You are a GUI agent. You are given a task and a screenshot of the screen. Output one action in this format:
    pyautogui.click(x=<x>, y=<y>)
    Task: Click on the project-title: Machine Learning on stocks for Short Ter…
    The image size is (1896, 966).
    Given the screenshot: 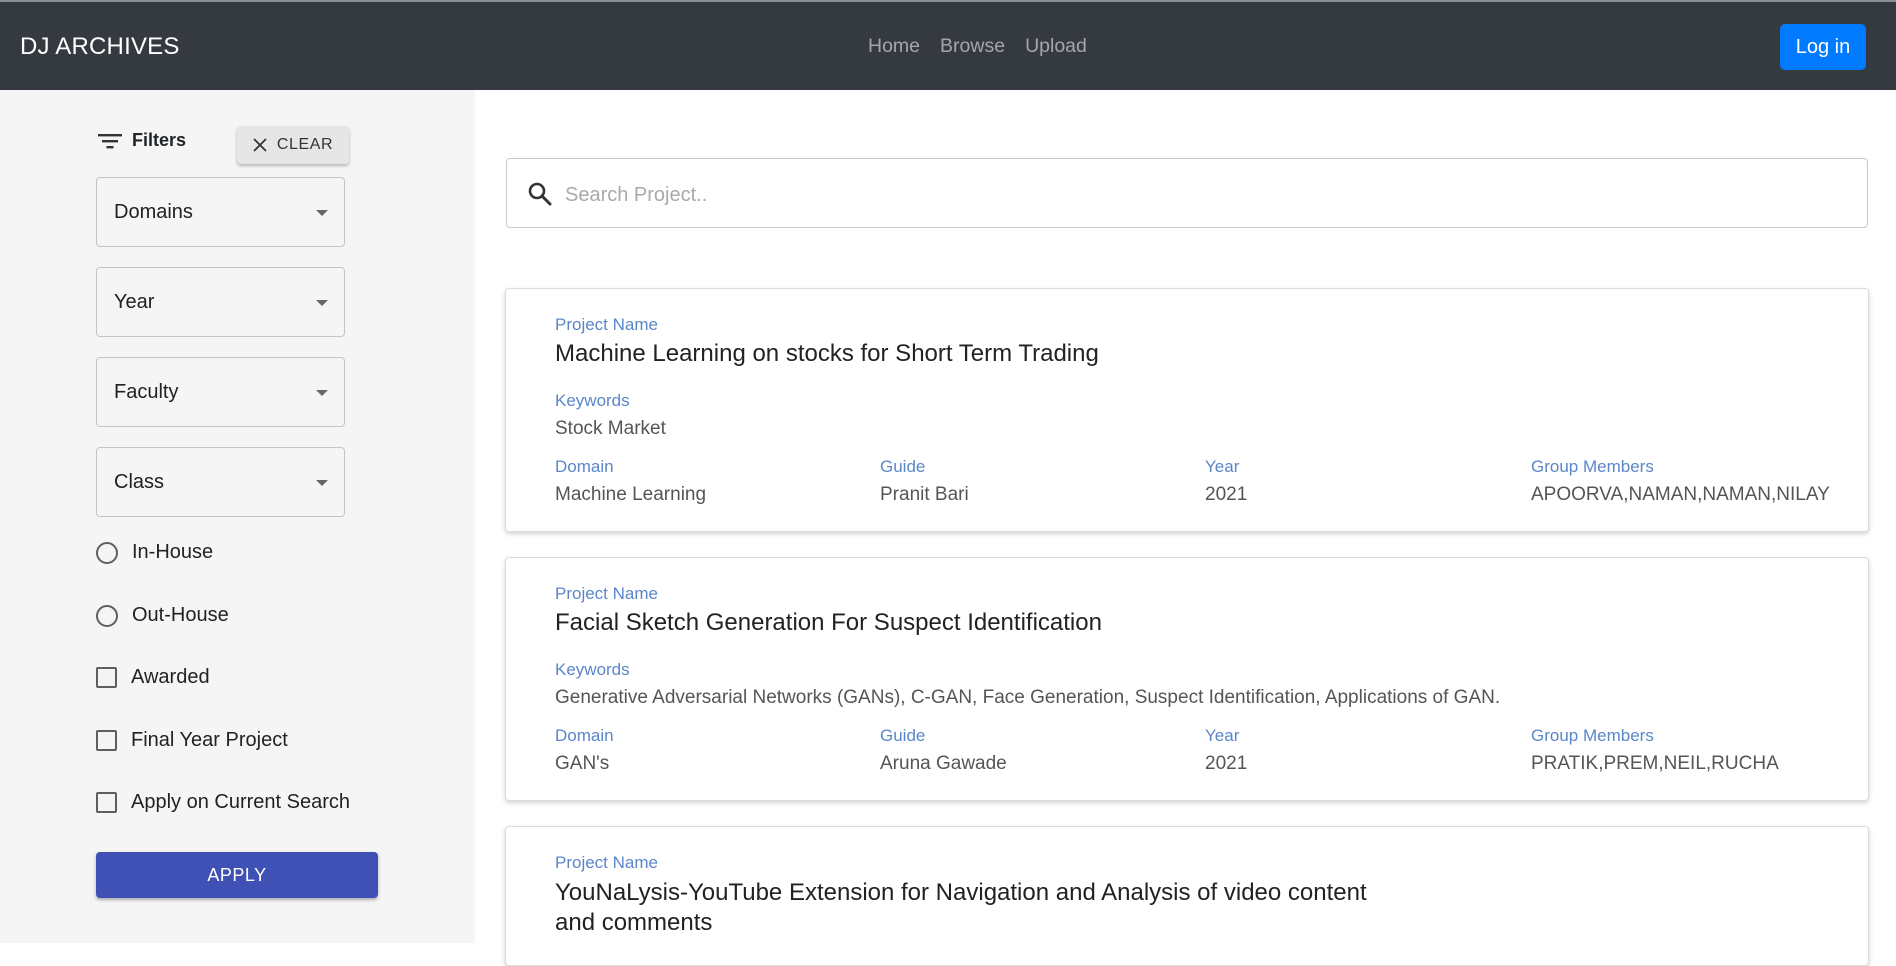 What is the action you would take?
    pyautogui.click(x=827, y=354)
    